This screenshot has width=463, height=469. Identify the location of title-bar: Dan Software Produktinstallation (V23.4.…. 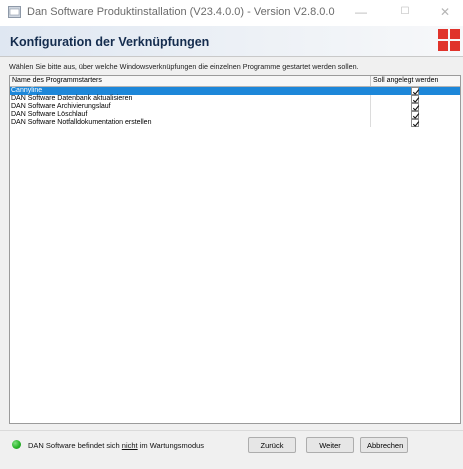
(231, 13).